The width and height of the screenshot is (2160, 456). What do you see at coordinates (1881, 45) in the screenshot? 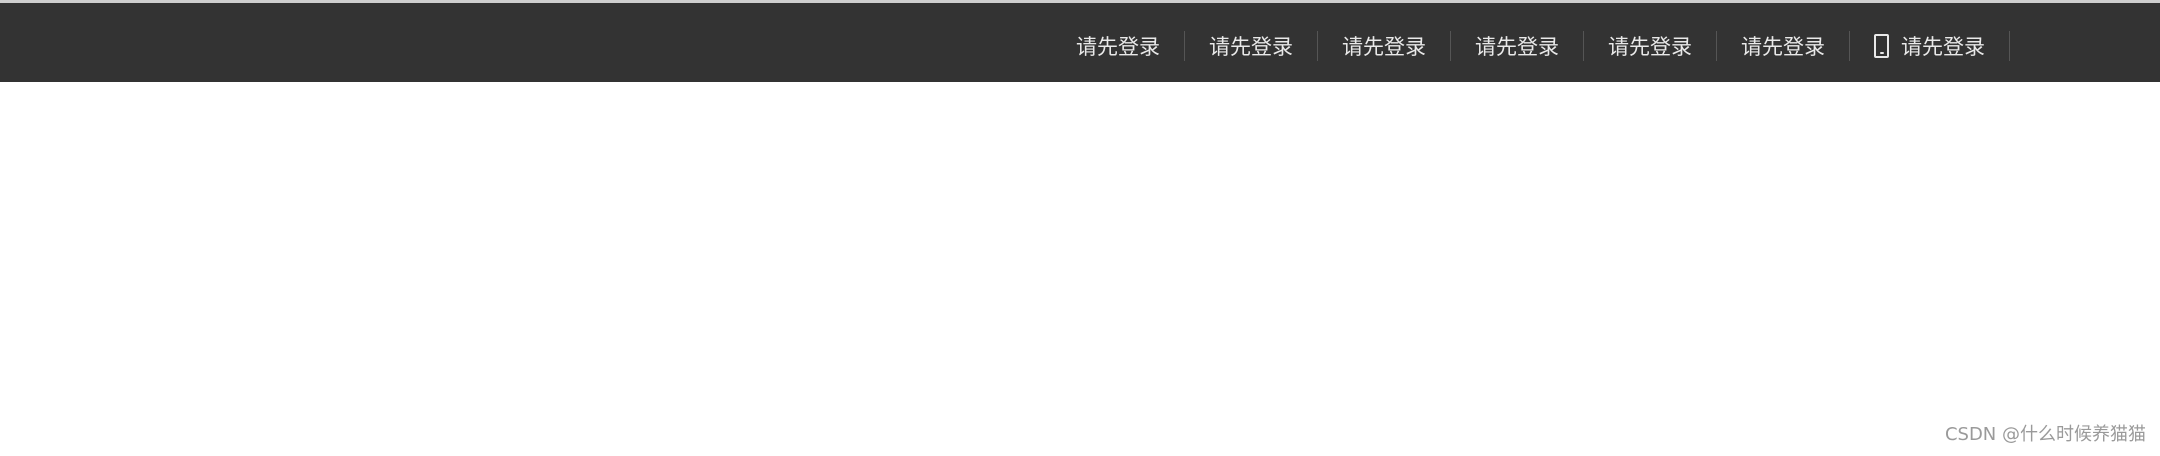
I see `phone-icon` at bounding box center [1881, 45].